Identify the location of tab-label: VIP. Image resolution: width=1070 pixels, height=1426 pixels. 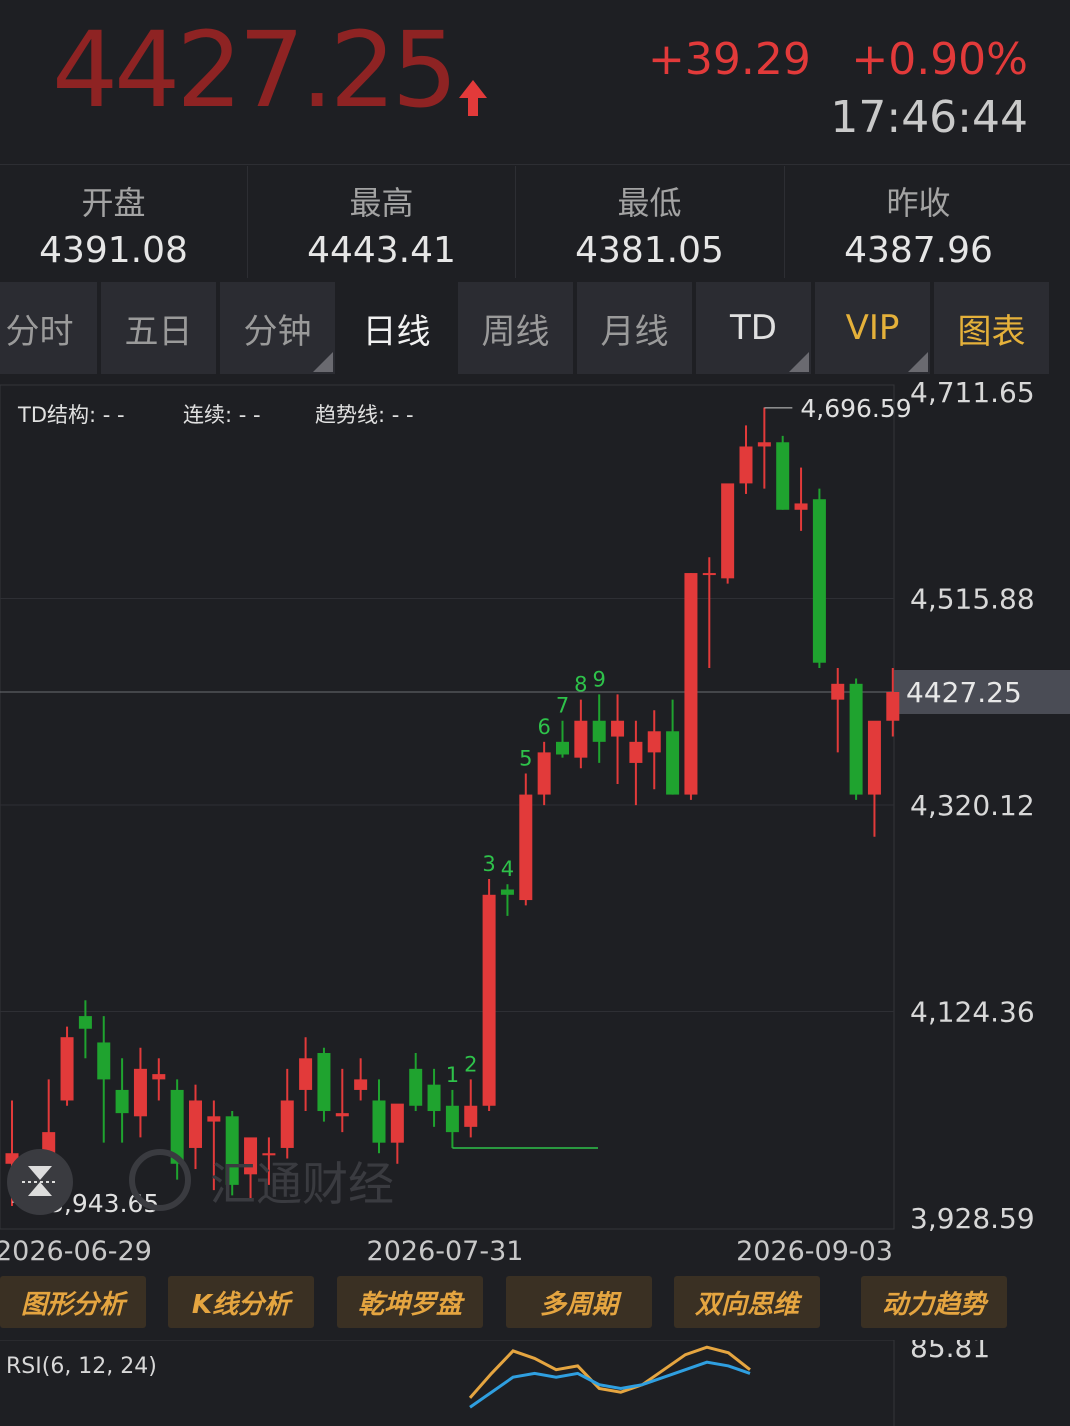
(872, 328).